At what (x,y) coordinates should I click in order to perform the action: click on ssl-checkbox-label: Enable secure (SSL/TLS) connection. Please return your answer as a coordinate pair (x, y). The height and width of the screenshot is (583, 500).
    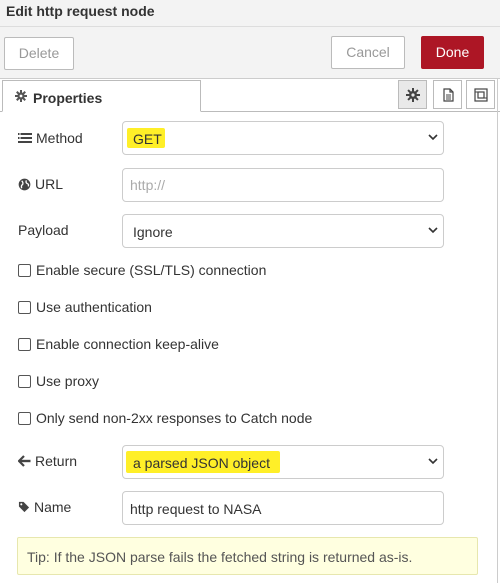
    Looking at the image, I should click on (151, 270).